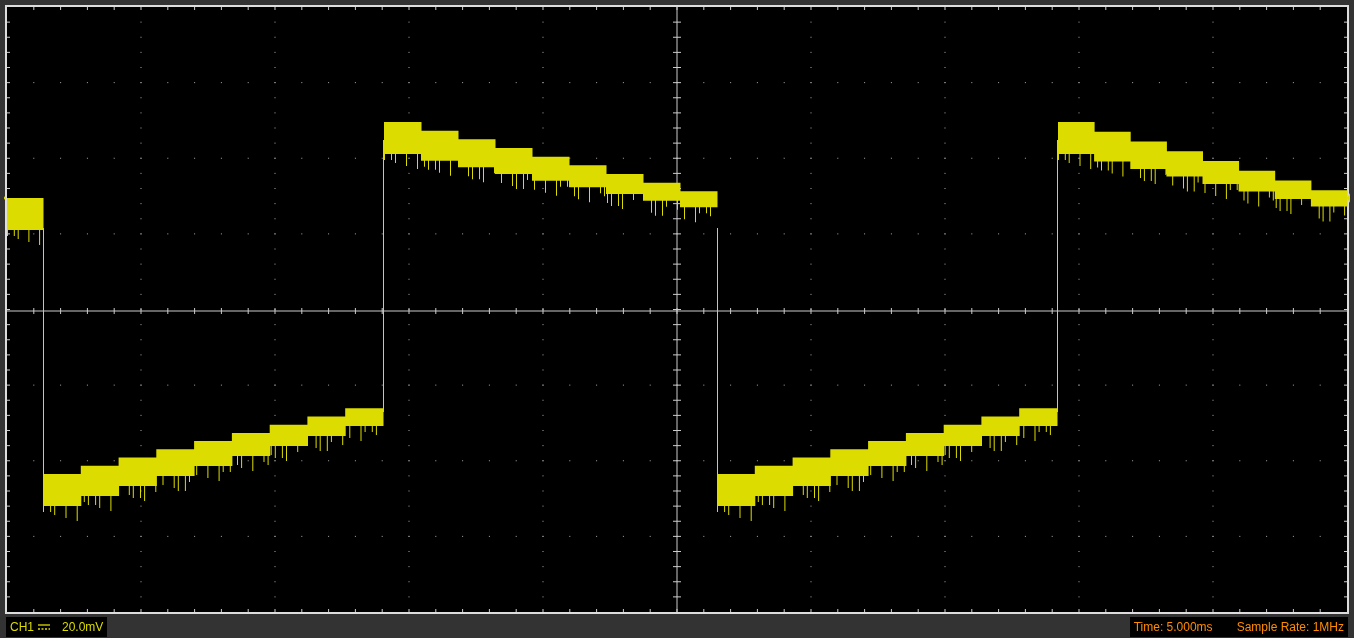 This screenshot has height=638, width=1354. Describe the element at coordinates (44, 627) in the screenshot. I see `dc-coupling-icon` at that location.